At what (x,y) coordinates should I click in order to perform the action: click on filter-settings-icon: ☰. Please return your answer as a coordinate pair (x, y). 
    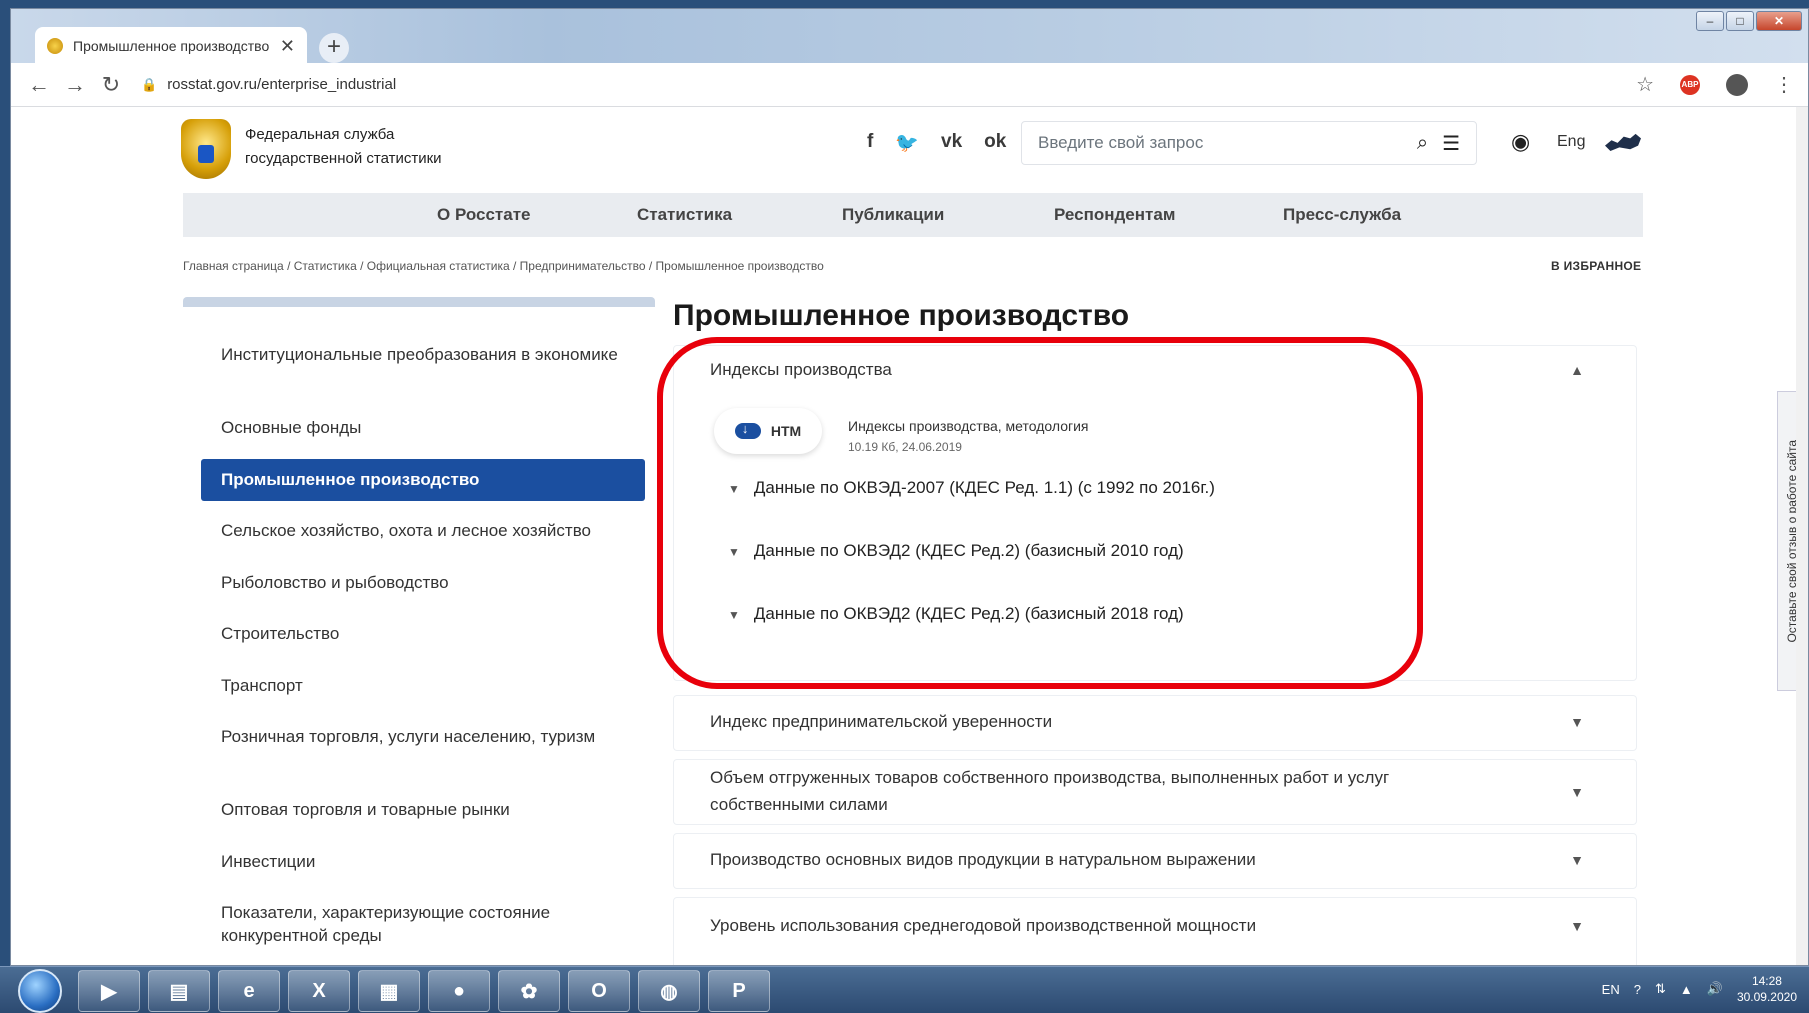
    Looking at the image, I should click on (1451, 143).